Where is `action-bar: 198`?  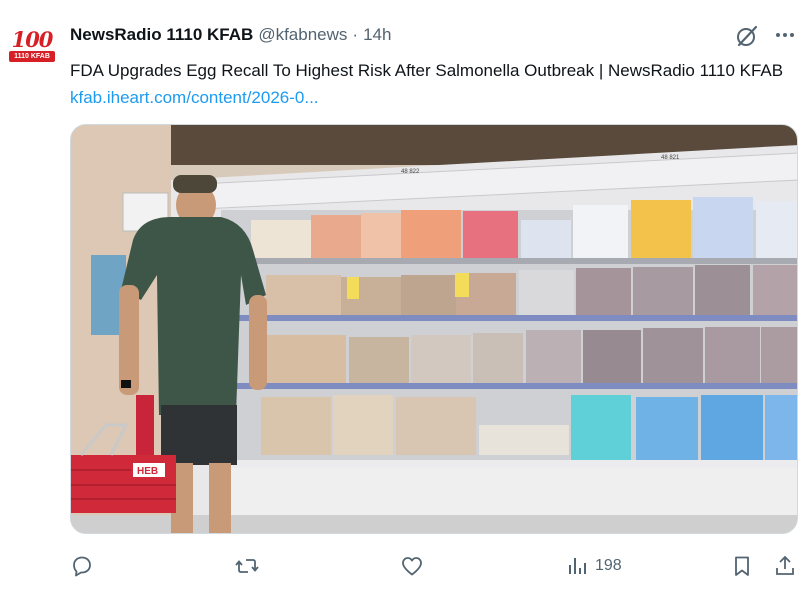
action-bar: 198 is located at coordinates (435, 566).